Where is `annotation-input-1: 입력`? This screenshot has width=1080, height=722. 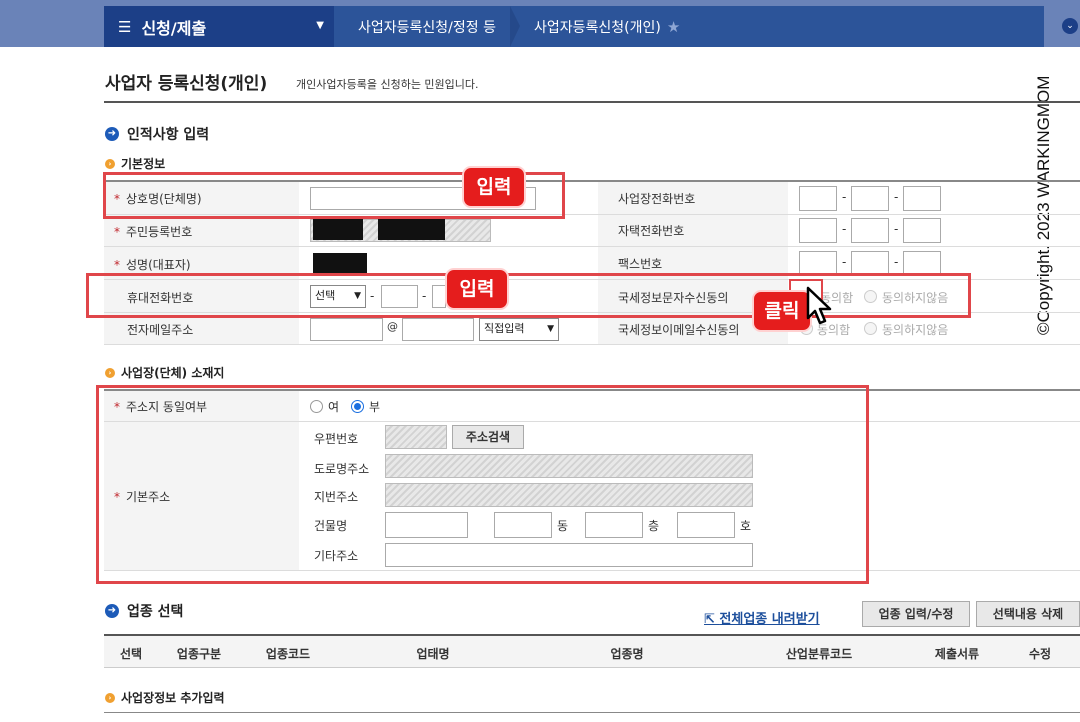
annotation-input-1: 입력 is located at coordinates (494, 187).